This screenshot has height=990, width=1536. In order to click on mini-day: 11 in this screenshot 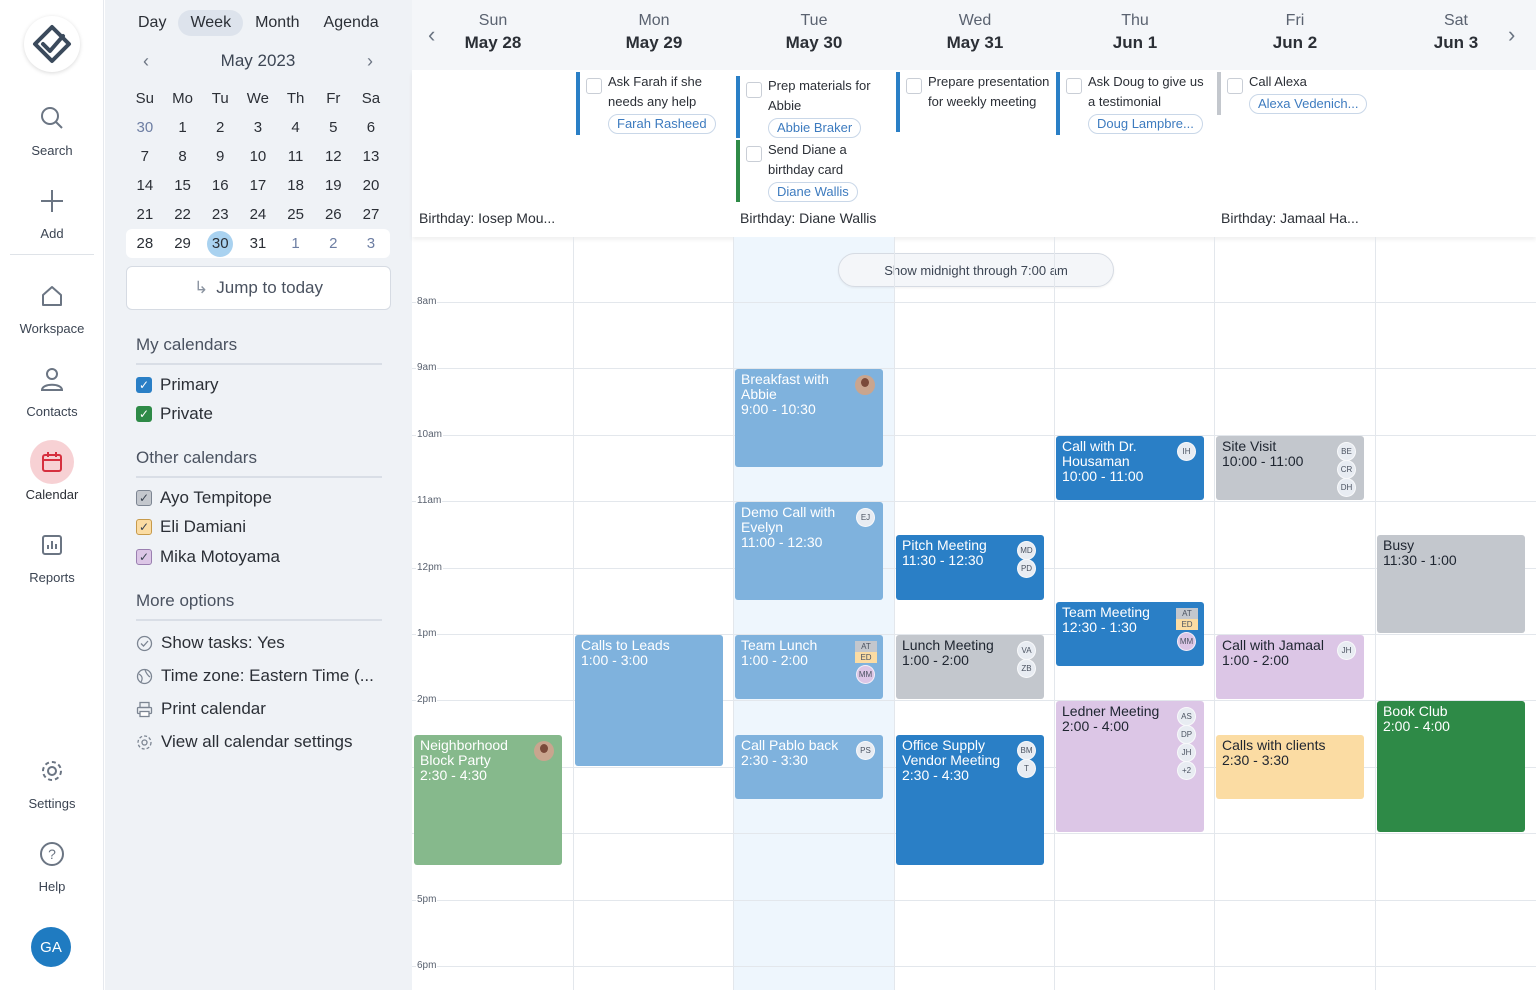, I will do `click(296, 156)`.